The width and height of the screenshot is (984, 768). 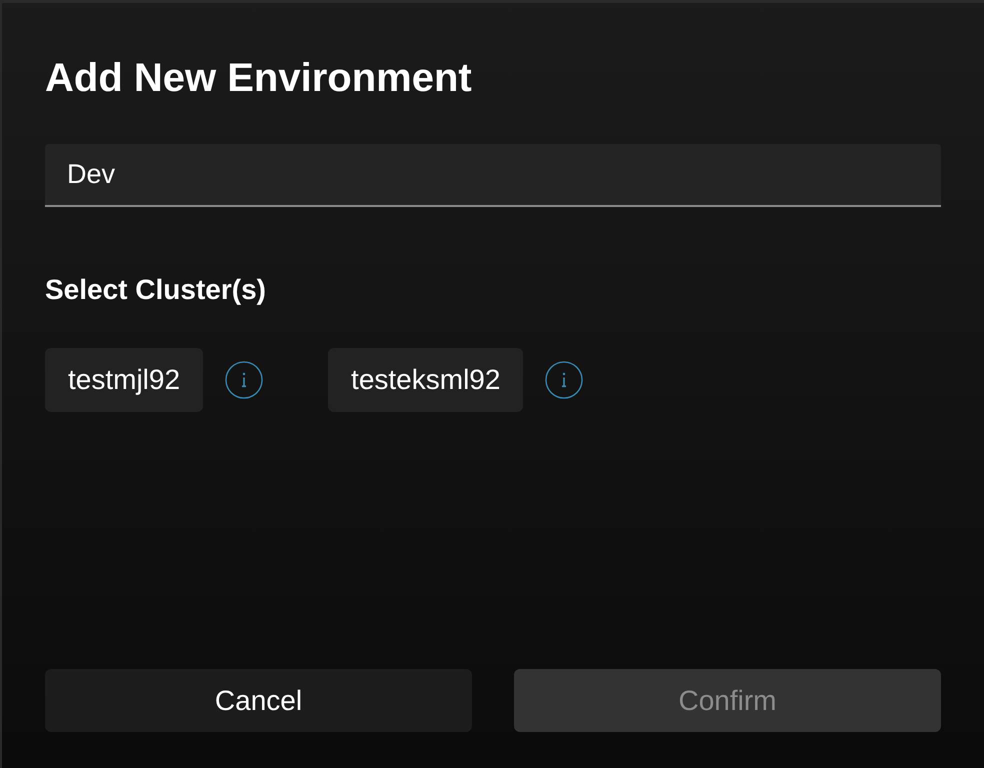 What do you see at coordinates (124, 380) in the screenshot?
I see `cluster-chip: testmjl92` at bounding box center [124, 380].